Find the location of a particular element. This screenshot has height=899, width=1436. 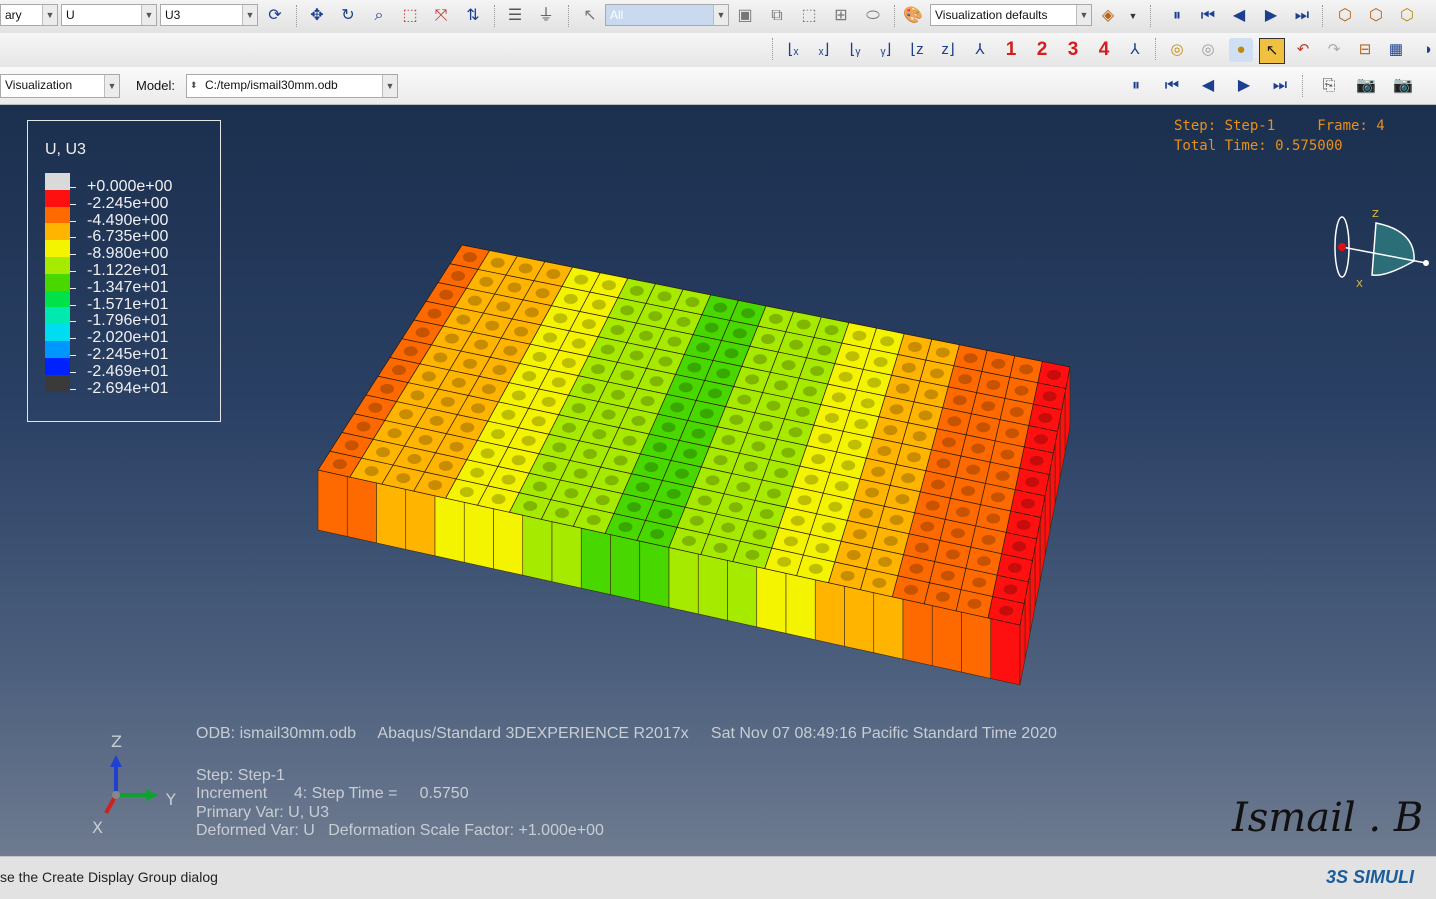

light-bulb-icon: ● is located at coordinates (1241, 50).